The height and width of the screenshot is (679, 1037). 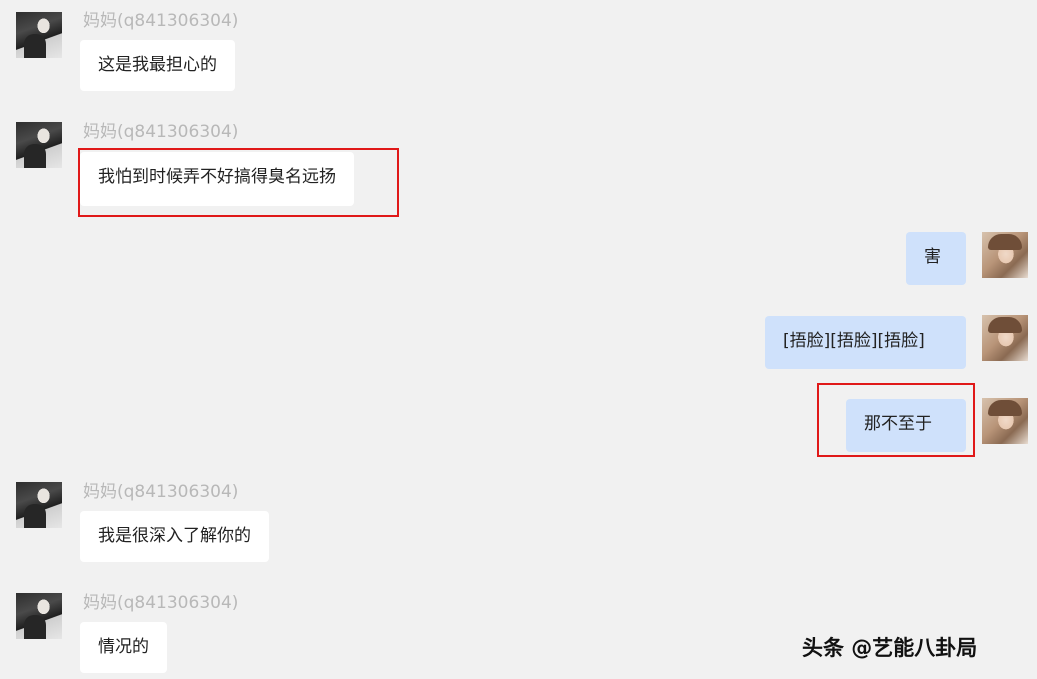 What do you see at coordinates (890, 648) in the screenshot?
I see `watermark: 头条 @艺能八卦局` at bounding box center [890, 648].